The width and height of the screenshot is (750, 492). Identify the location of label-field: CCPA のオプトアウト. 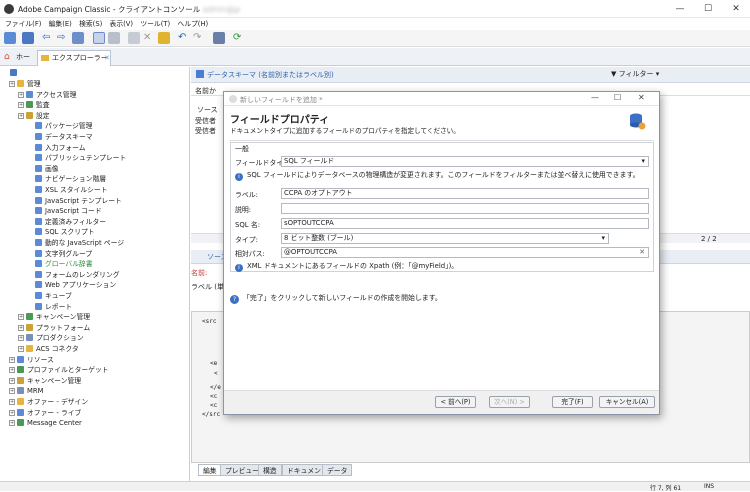
(465, 193).